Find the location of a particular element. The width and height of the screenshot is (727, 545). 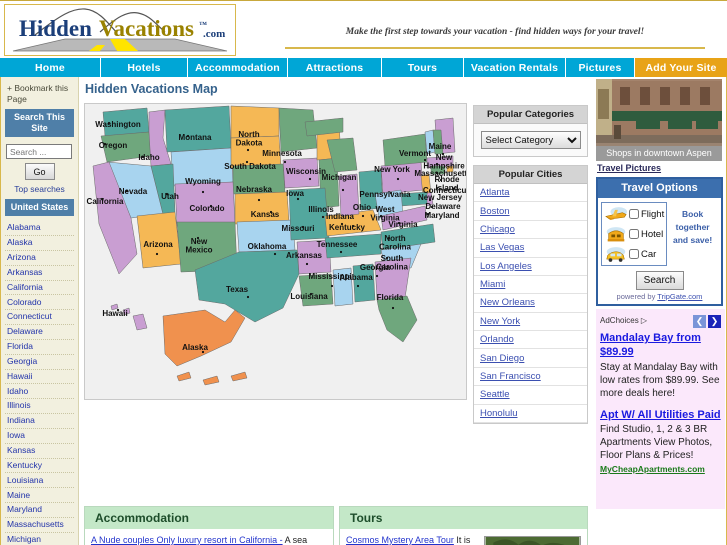

nav-item-home: Home is located at coordinates (50, 67).